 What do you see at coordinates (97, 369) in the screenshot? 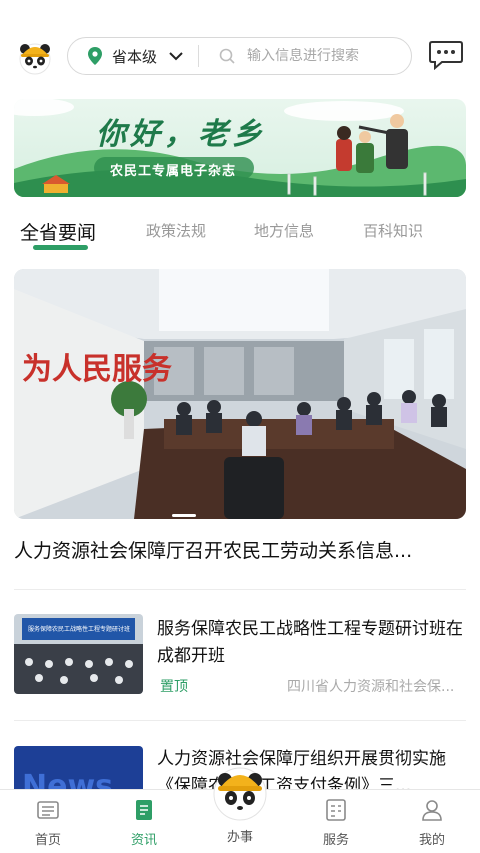
I see `wall-slogan: 为人民服务` at bounding box center [97, 369].